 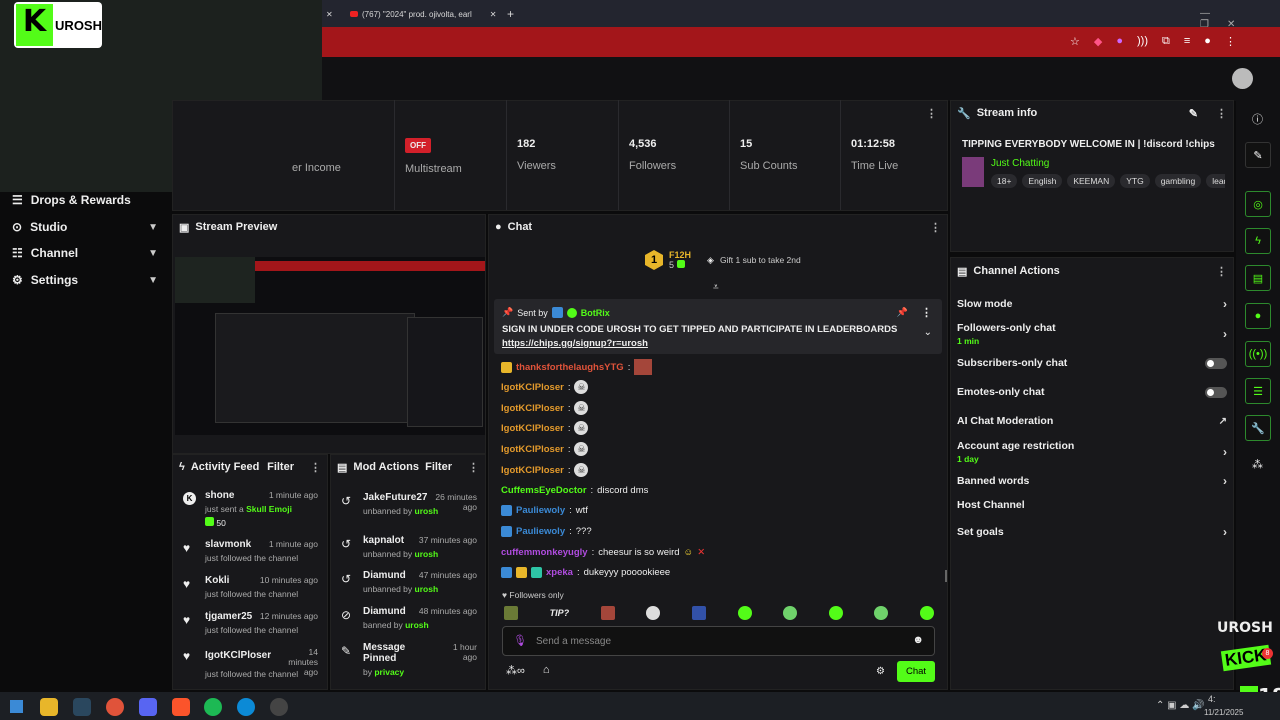 What do you see at coordinates (1092, 334) in the screenshot?
I see `followers-only-action: Followers-only chat 1 min ›` at bounding box center [1092, 334].